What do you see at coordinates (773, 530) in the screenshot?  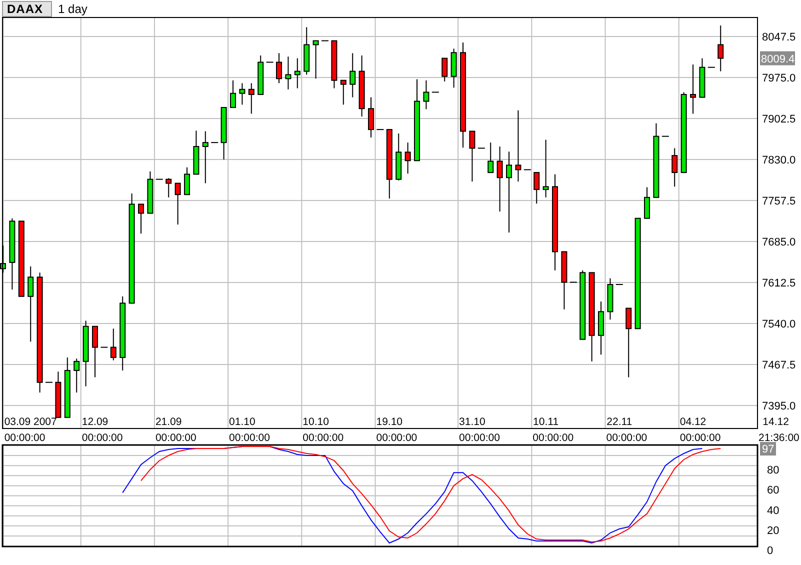 I see `value-label: 20` at bounding box center [773, 530].